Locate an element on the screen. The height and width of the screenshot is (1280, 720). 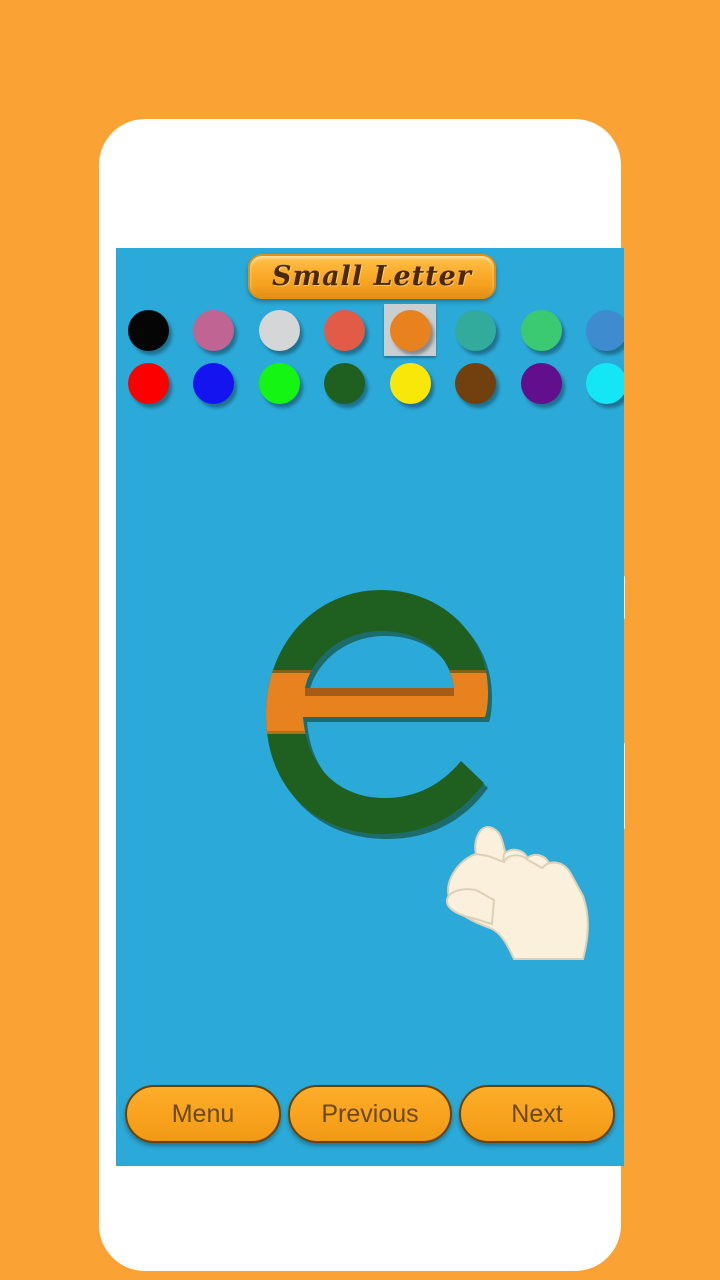
color-swatch-purple is located at coordinates (541, 383).